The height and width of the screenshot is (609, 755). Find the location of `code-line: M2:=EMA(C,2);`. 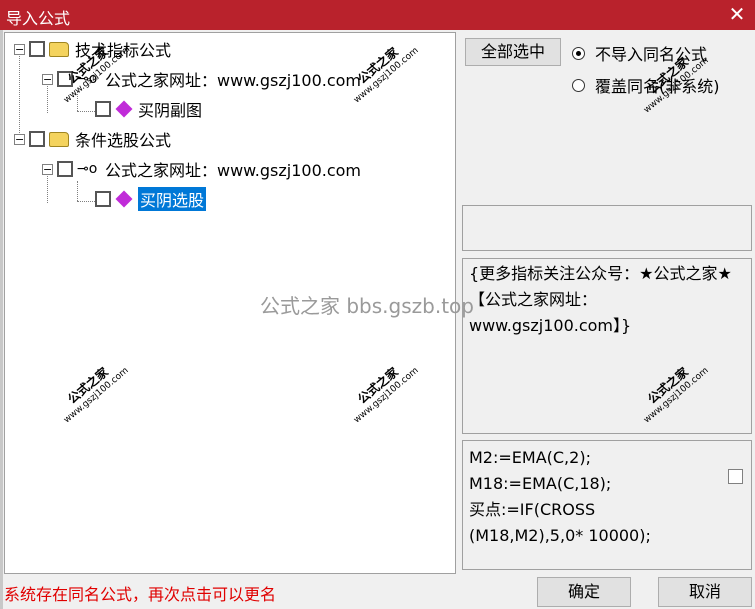

code-line: M2:=EMA(C,2); is located at coordinates (530, 457).